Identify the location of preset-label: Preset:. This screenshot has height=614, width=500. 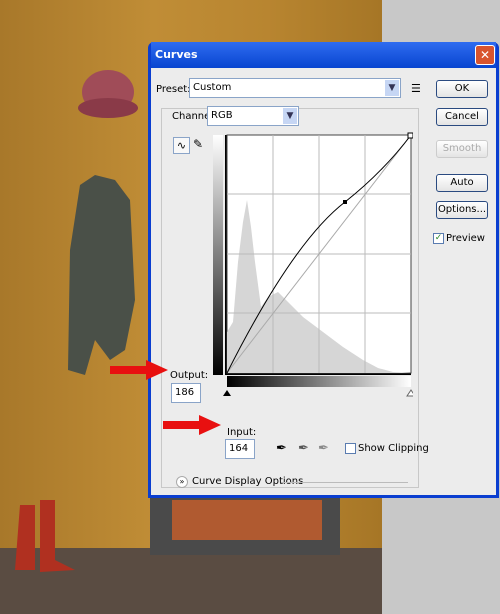
(173, 89).